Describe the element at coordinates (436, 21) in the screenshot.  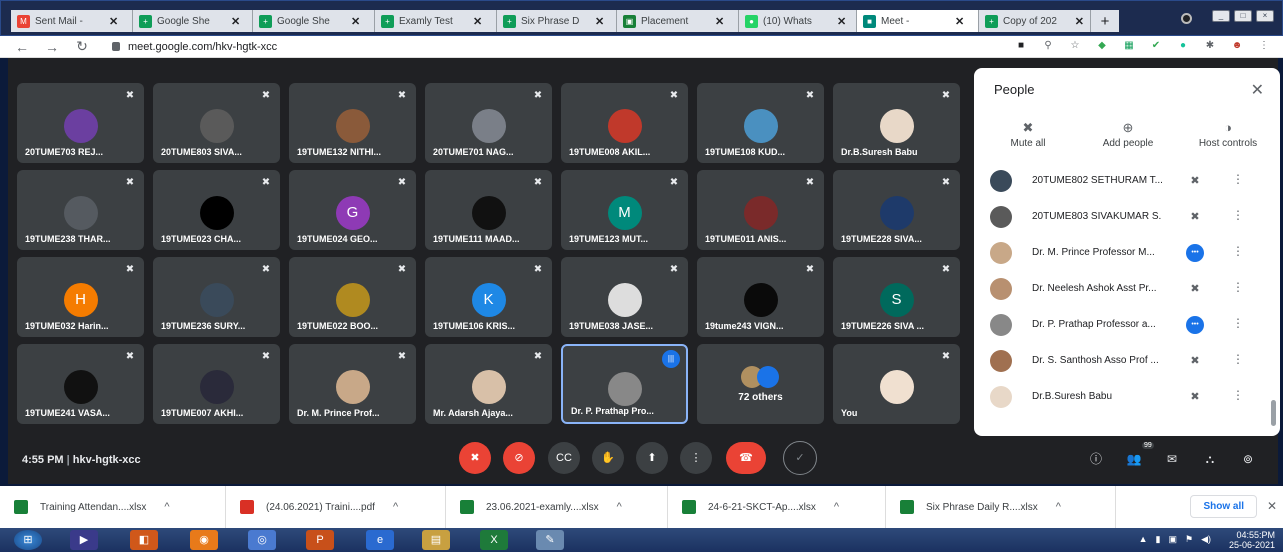
I see `tab-4: + Examly Test ✕` at that location.